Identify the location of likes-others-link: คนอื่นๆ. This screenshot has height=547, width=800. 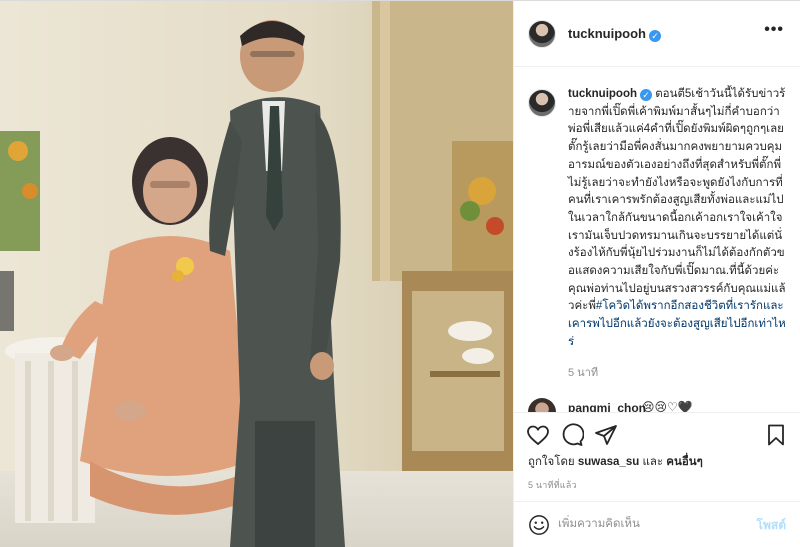
(684, 462).